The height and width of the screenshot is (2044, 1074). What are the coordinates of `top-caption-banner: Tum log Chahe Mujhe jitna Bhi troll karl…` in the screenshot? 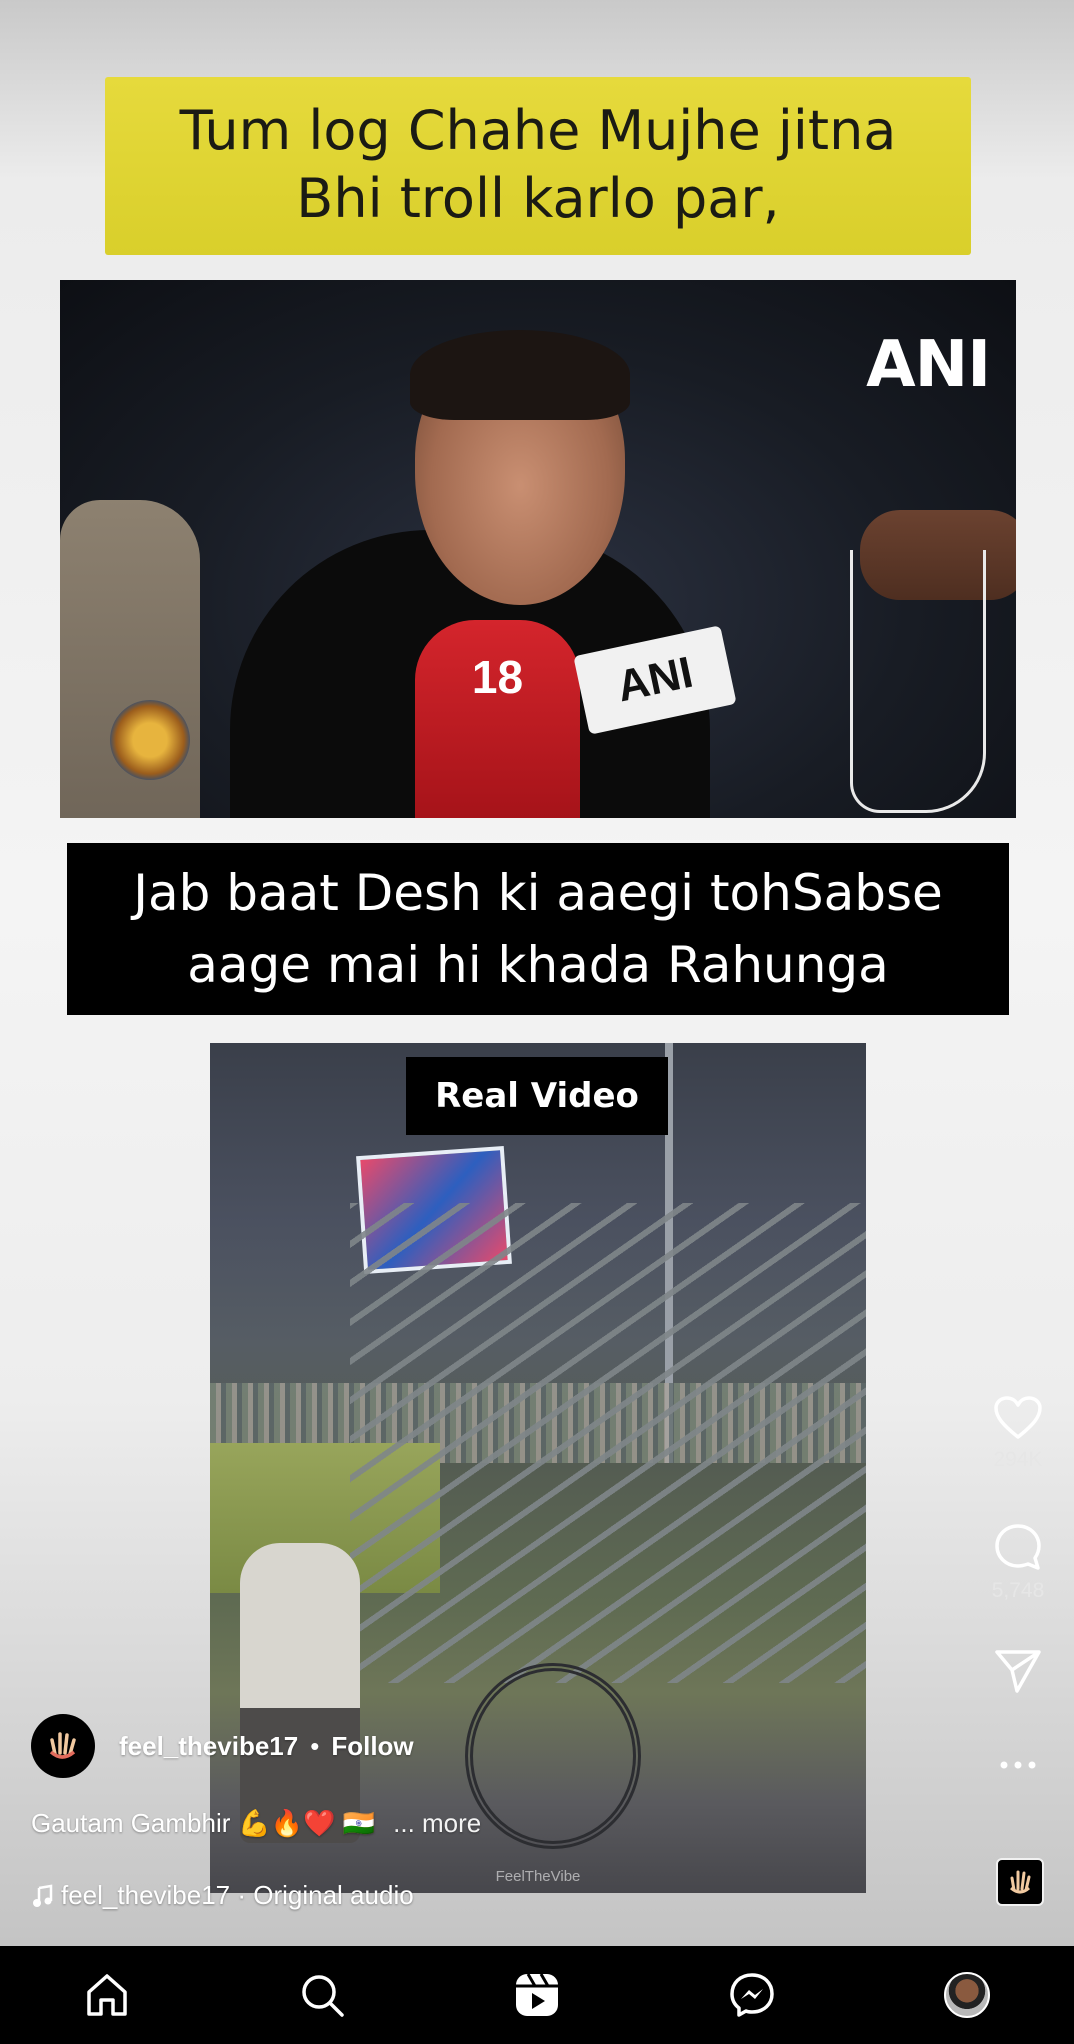 It's located at (538, 166).